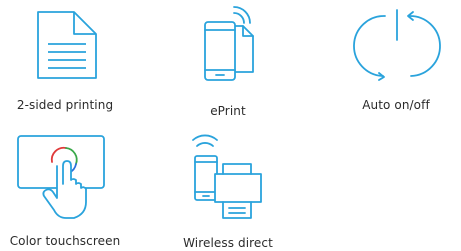 This screenshot has width=461, height=251. What do you see at coordinates (228, 243) in the screenshot?
I see `feature-label: Wireless direct` at bounding box center [228, 243].